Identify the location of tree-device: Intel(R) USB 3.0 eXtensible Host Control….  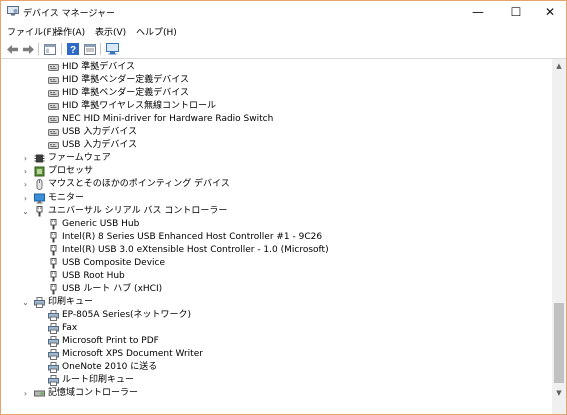
(276, 250).